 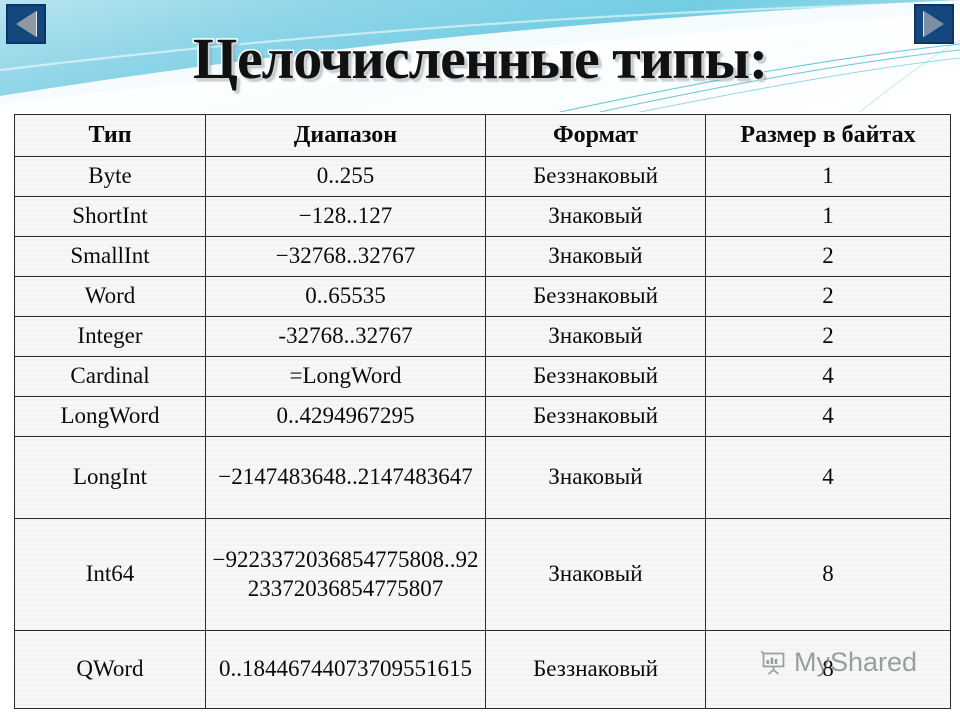 I want to click on cell-type: Int64, so click(x=110, y=574).